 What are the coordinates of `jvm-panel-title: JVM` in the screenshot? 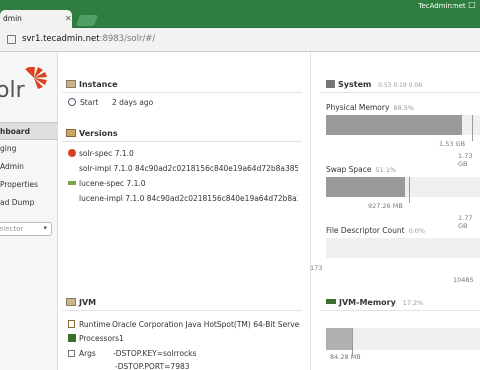 It's located at (81, 302).